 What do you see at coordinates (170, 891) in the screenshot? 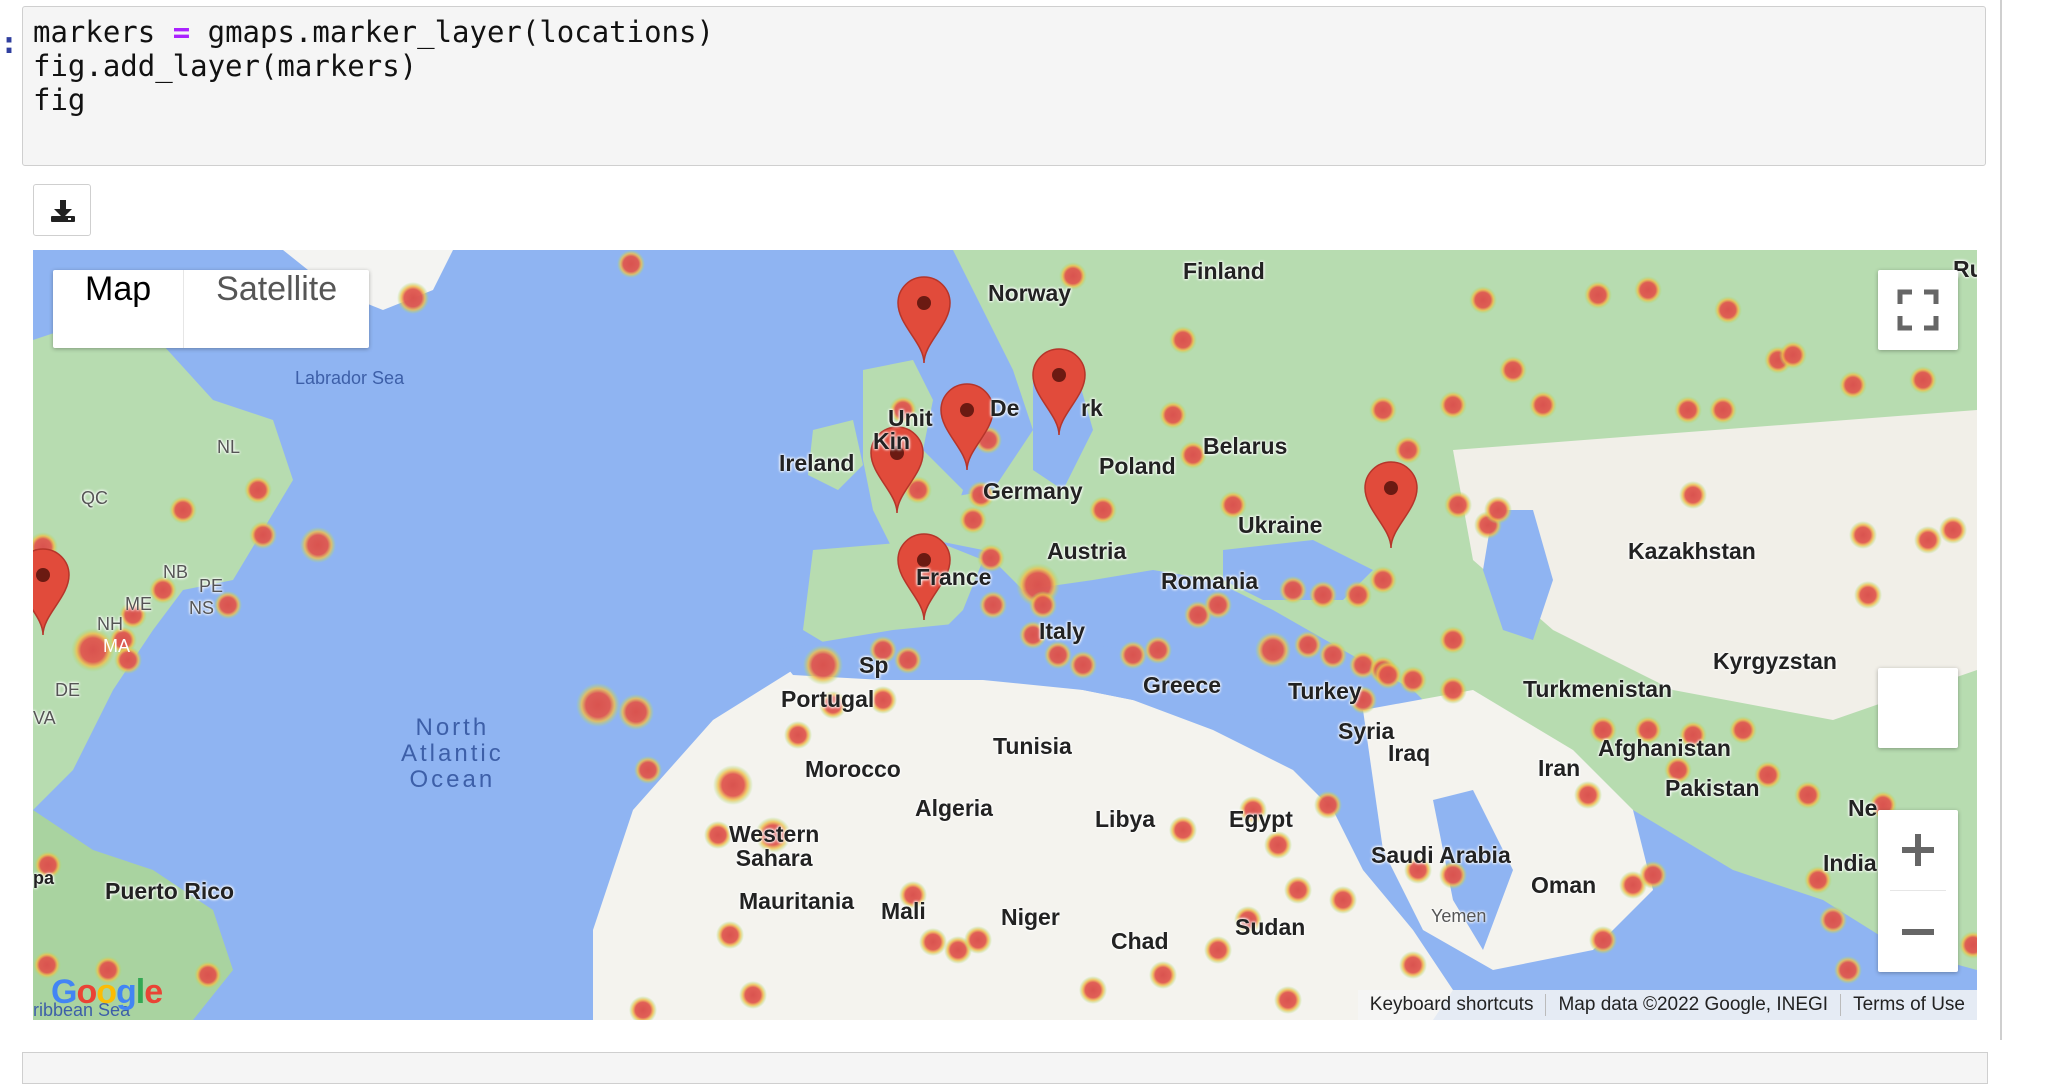
I see `label-puerto-rico: Puerto Rico` at bounding box center [170, 891].